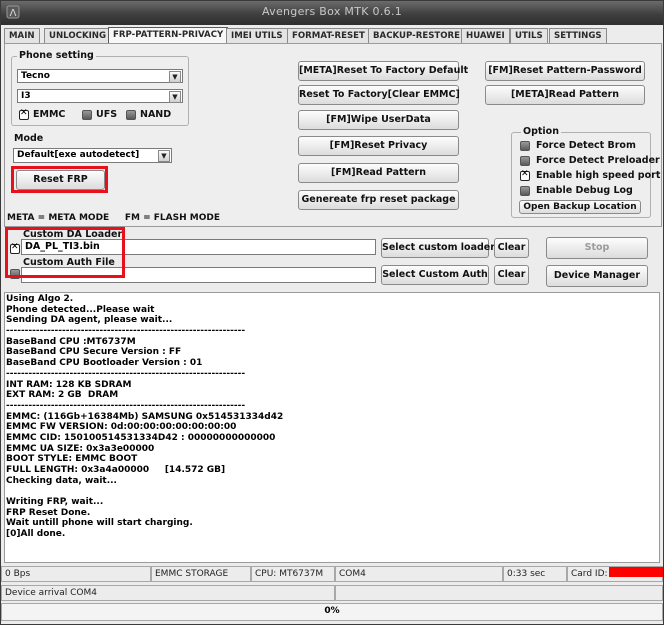  What do you see at coordinates (80, 448) in the screenshot?
I see `log-line: EMMC UA SIZE: 0x3a3e00000` at bounding box center [80, 448].